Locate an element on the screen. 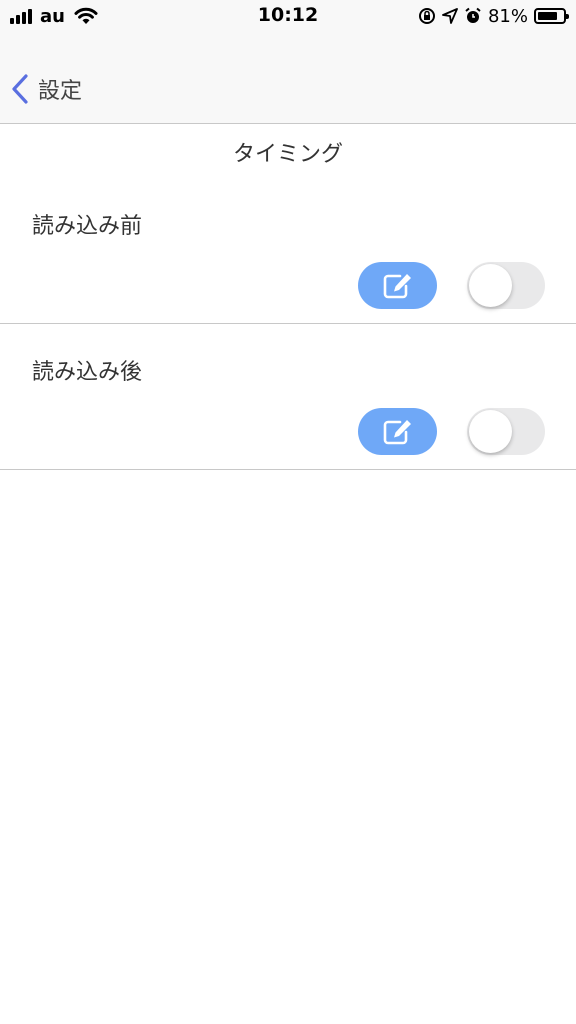  status-right: 81% is located at coordinates (493, 16).